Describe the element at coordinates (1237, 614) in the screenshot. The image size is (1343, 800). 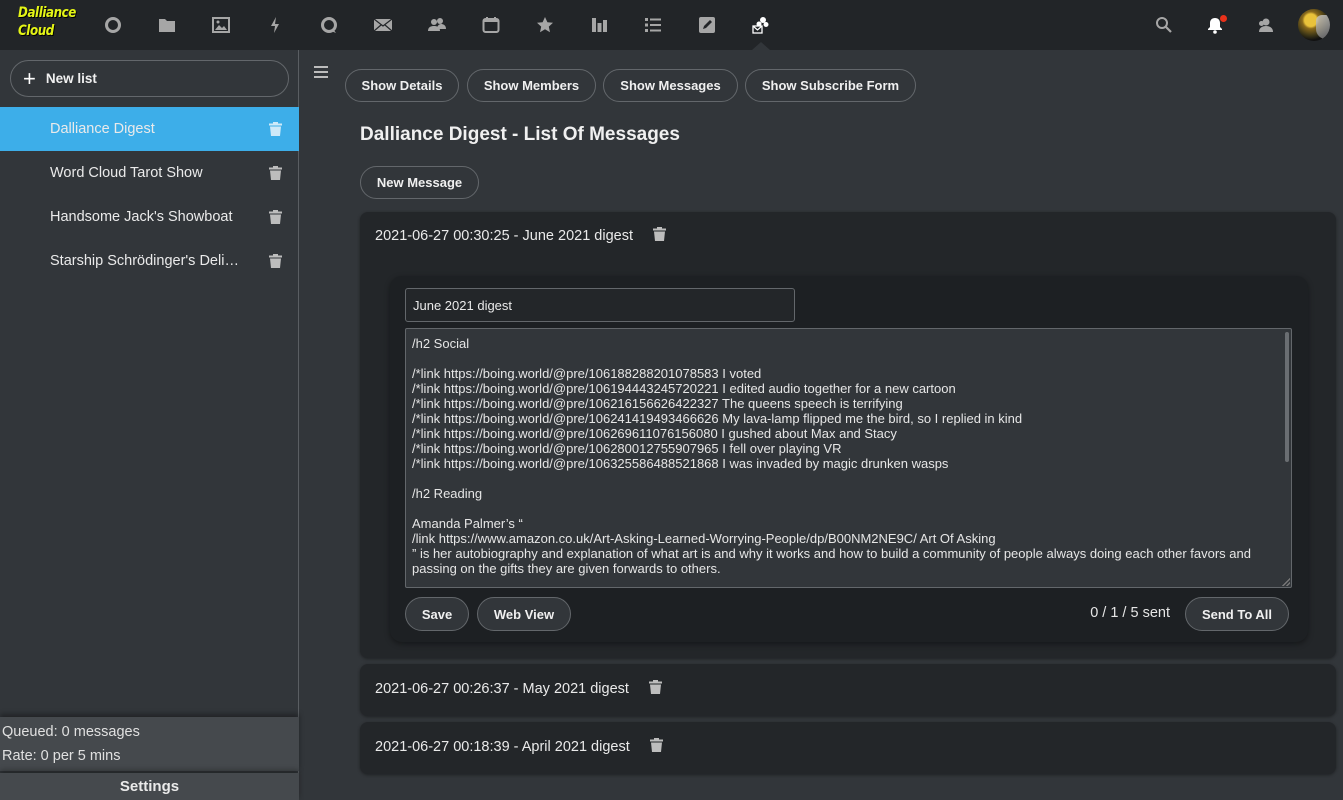
I see `send-to-all-button: Send To All` at that location.